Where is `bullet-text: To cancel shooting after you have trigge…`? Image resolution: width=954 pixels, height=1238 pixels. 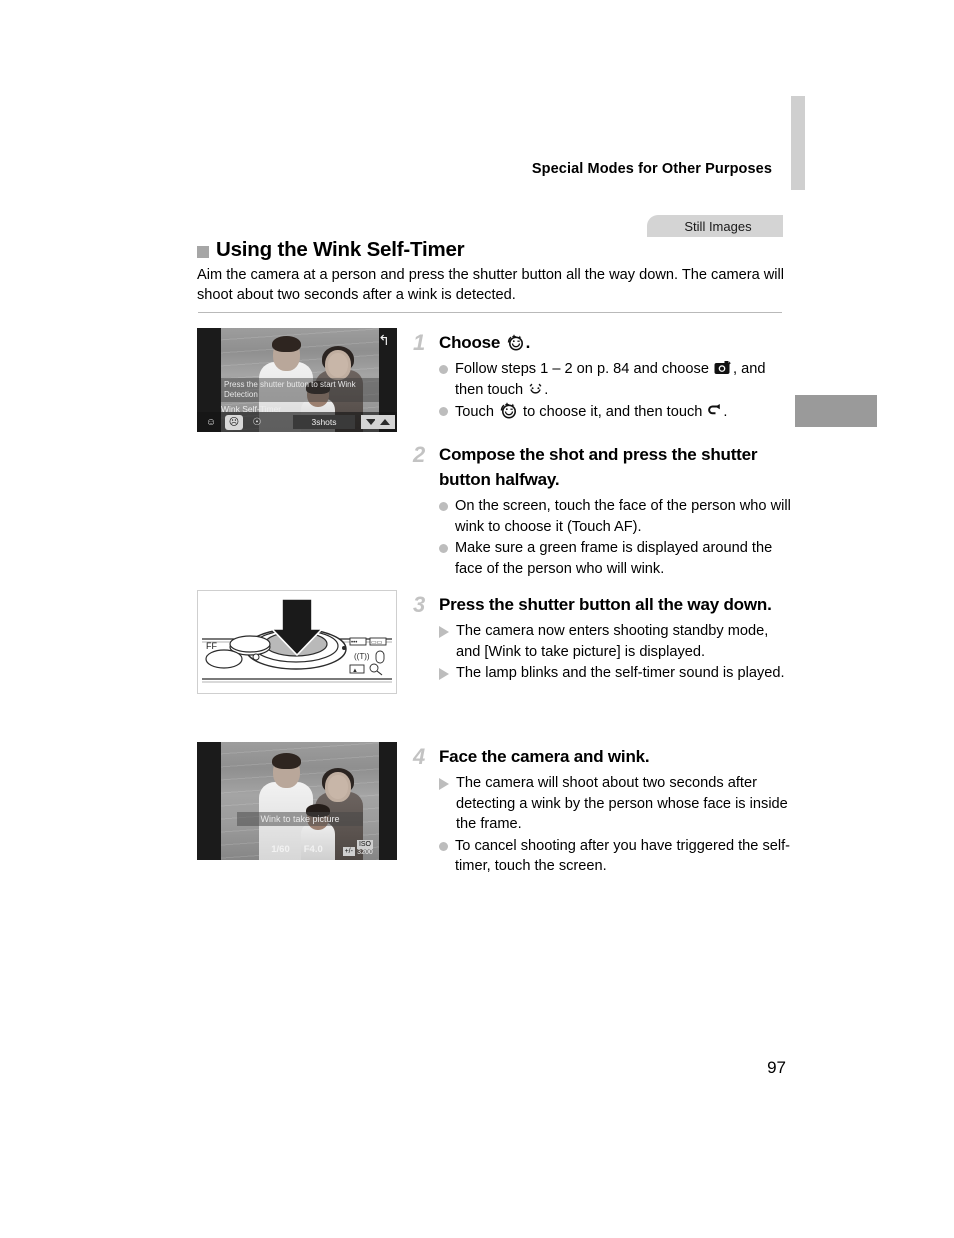 bullet-text: To cancel shooting after you have trigge… is located at coordinates (623, 856).